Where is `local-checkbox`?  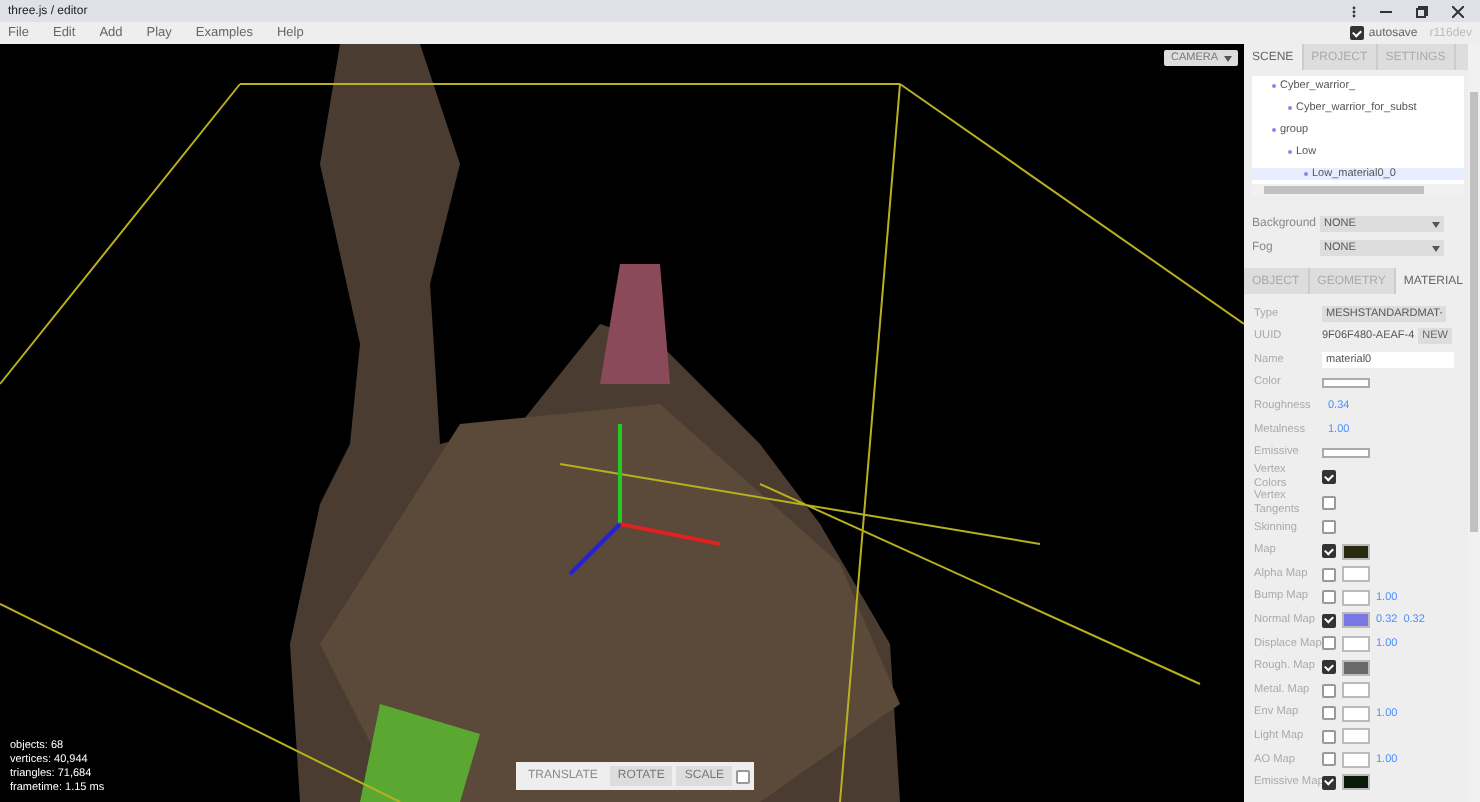
local-checkbox is located at coordinates (743, 776).